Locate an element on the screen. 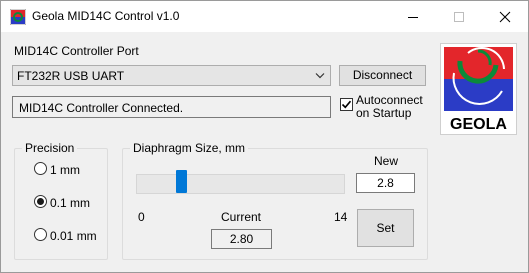 The height and width of the screenshot is (273, 529). minimize-icon is located at coordinates (413, 17).